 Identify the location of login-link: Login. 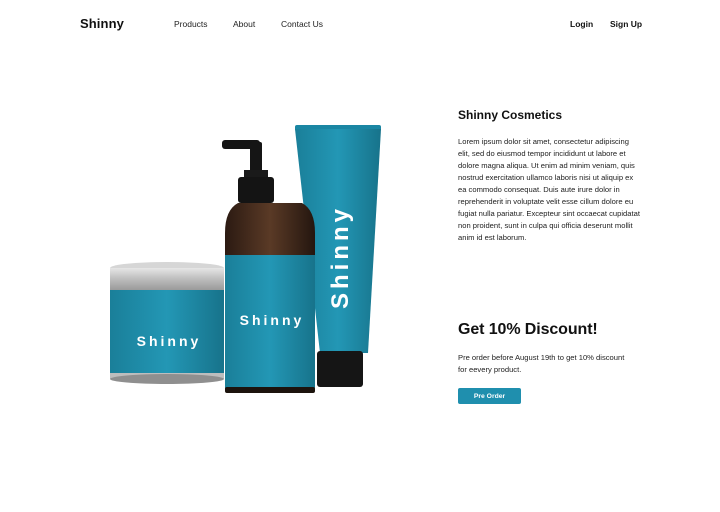
(581, 24).